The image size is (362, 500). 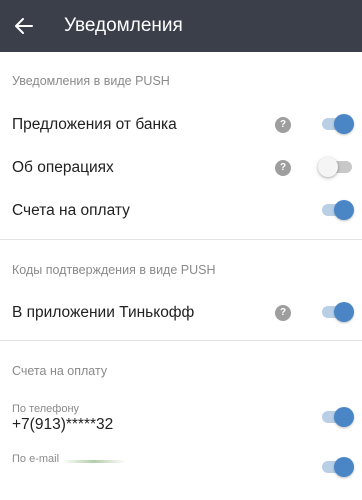 What do you see at coordinates (114, 270) in the screenshot?
I see `section-header-codes: Коды подтверждения в виде PUSH` at bounding box center [114, 270].